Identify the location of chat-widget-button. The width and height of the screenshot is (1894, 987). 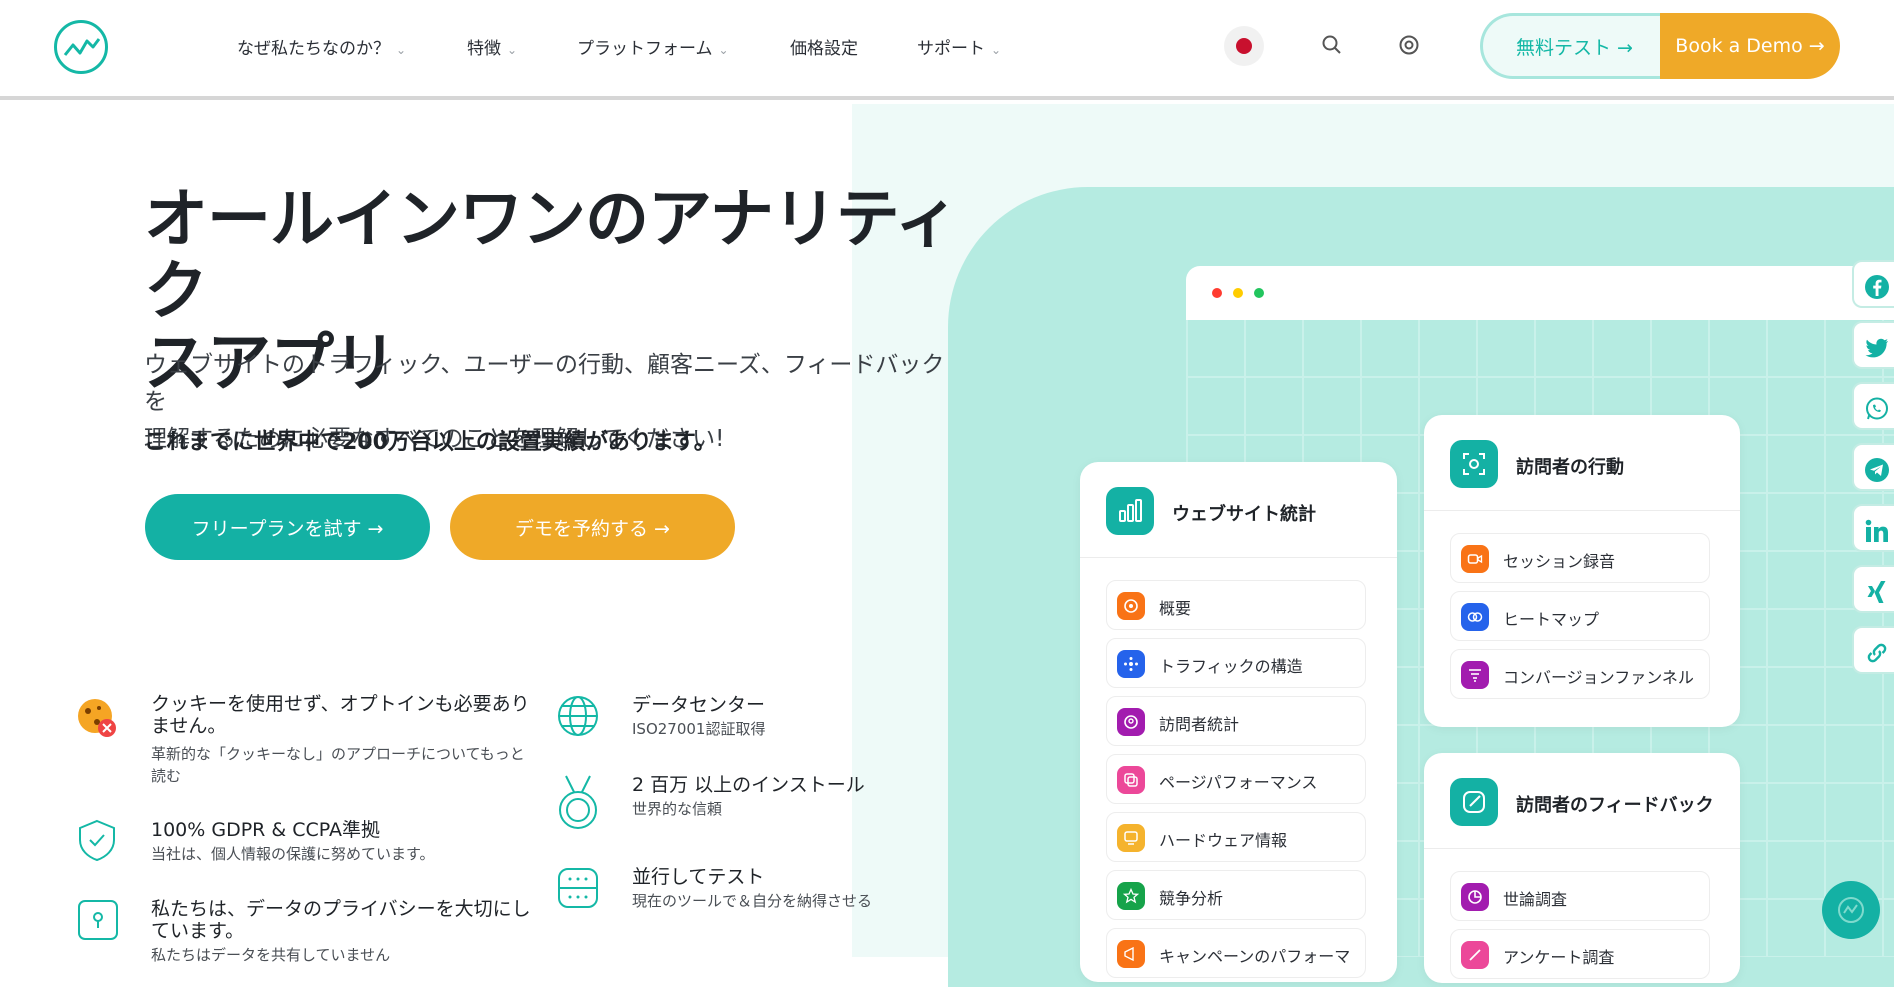
(1851, 910).